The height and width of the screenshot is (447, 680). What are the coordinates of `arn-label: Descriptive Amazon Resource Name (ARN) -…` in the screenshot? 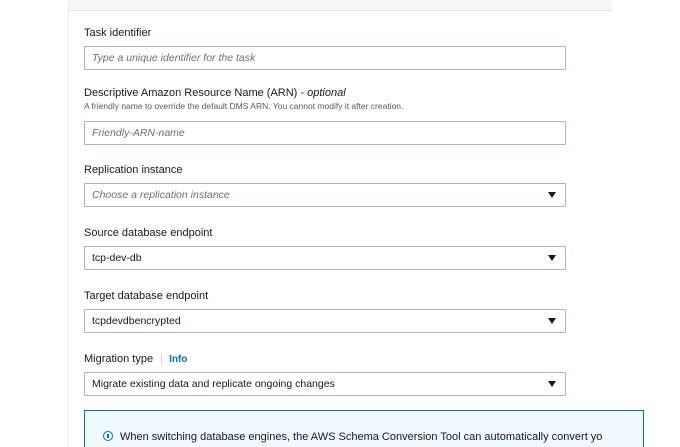 It's located at (325, 93).